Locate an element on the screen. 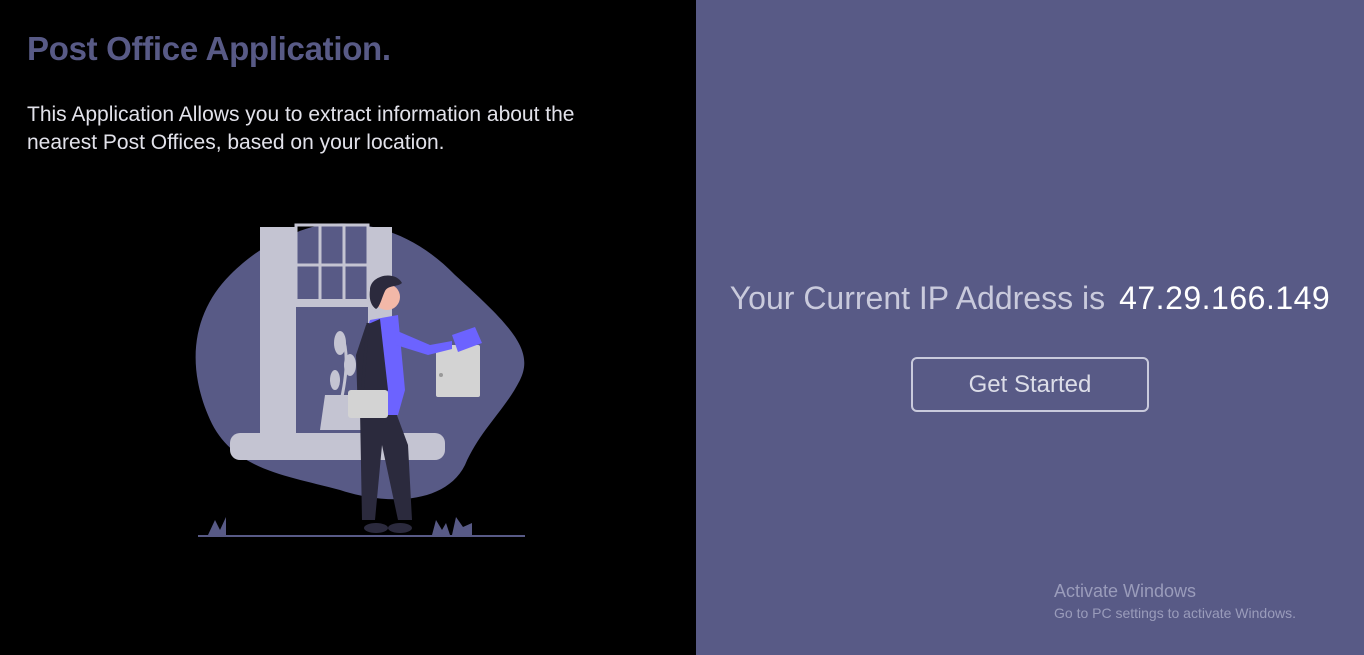 This screenshot has width=1364, height=655. watermark-subtitle: Go to PC settings to activate Windows. is located at coordinates (1175, 613).